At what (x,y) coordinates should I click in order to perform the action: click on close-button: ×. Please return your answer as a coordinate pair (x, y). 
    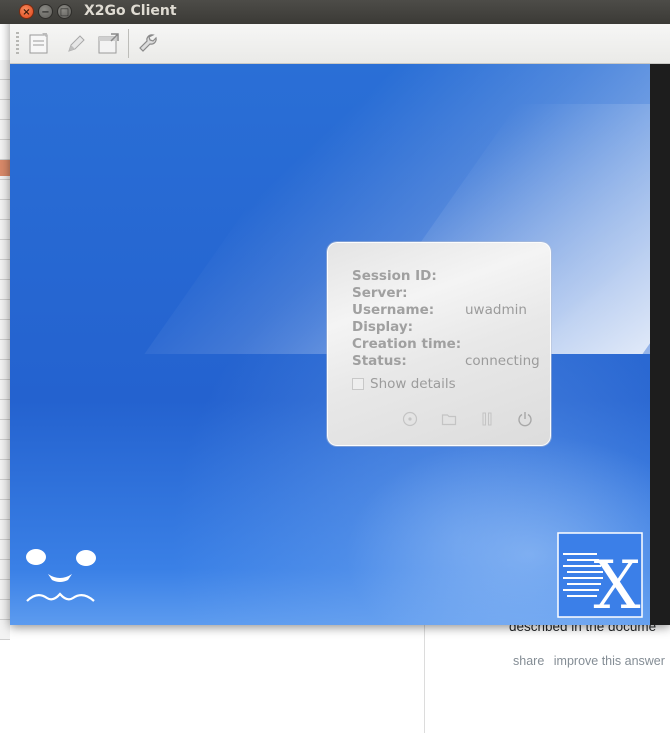
    Looking at the image, I should click on (26, 11).